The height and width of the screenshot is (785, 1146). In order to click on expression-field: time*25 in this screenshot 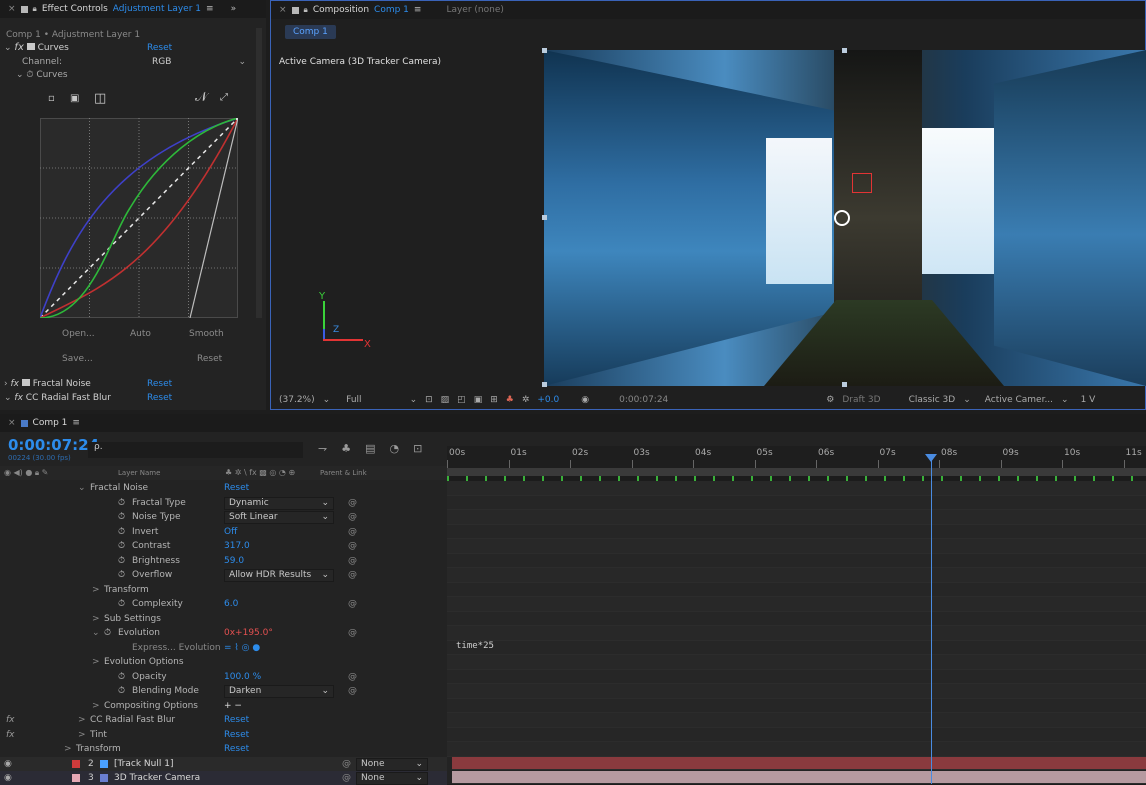, I will do `click(475, 646)`.